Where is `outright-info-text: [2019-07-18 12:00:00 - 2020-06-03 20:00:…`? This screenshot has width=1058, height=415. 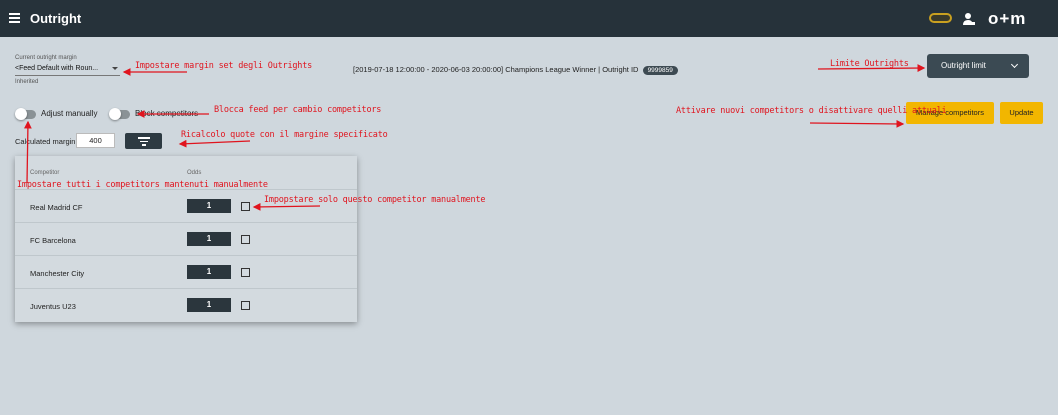 outright-info-text: [2019-07-18 12:00:00 - 2020-06-03 20:00:… is located at coordinates (496, 69).